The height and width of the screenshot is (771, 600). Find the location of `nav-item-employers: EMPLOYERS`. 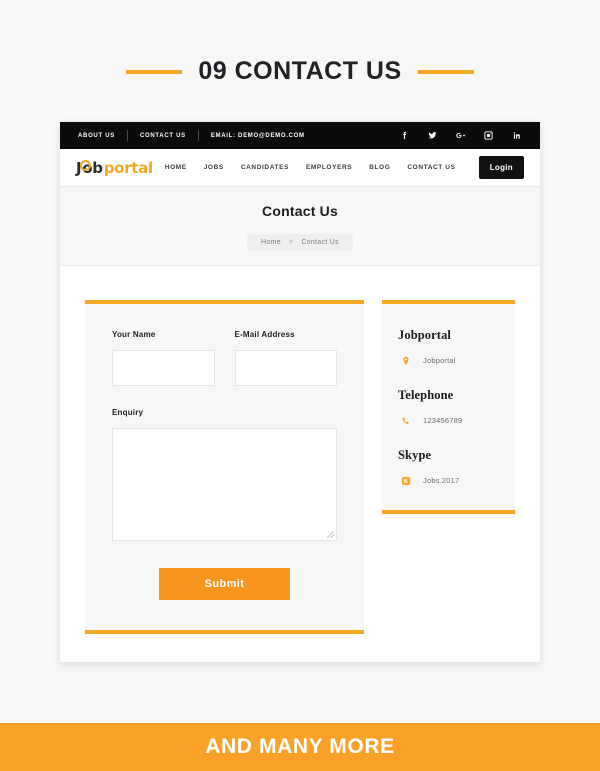

nav-item-employers: EMPLOYERS is located at coordinates (329, 167).